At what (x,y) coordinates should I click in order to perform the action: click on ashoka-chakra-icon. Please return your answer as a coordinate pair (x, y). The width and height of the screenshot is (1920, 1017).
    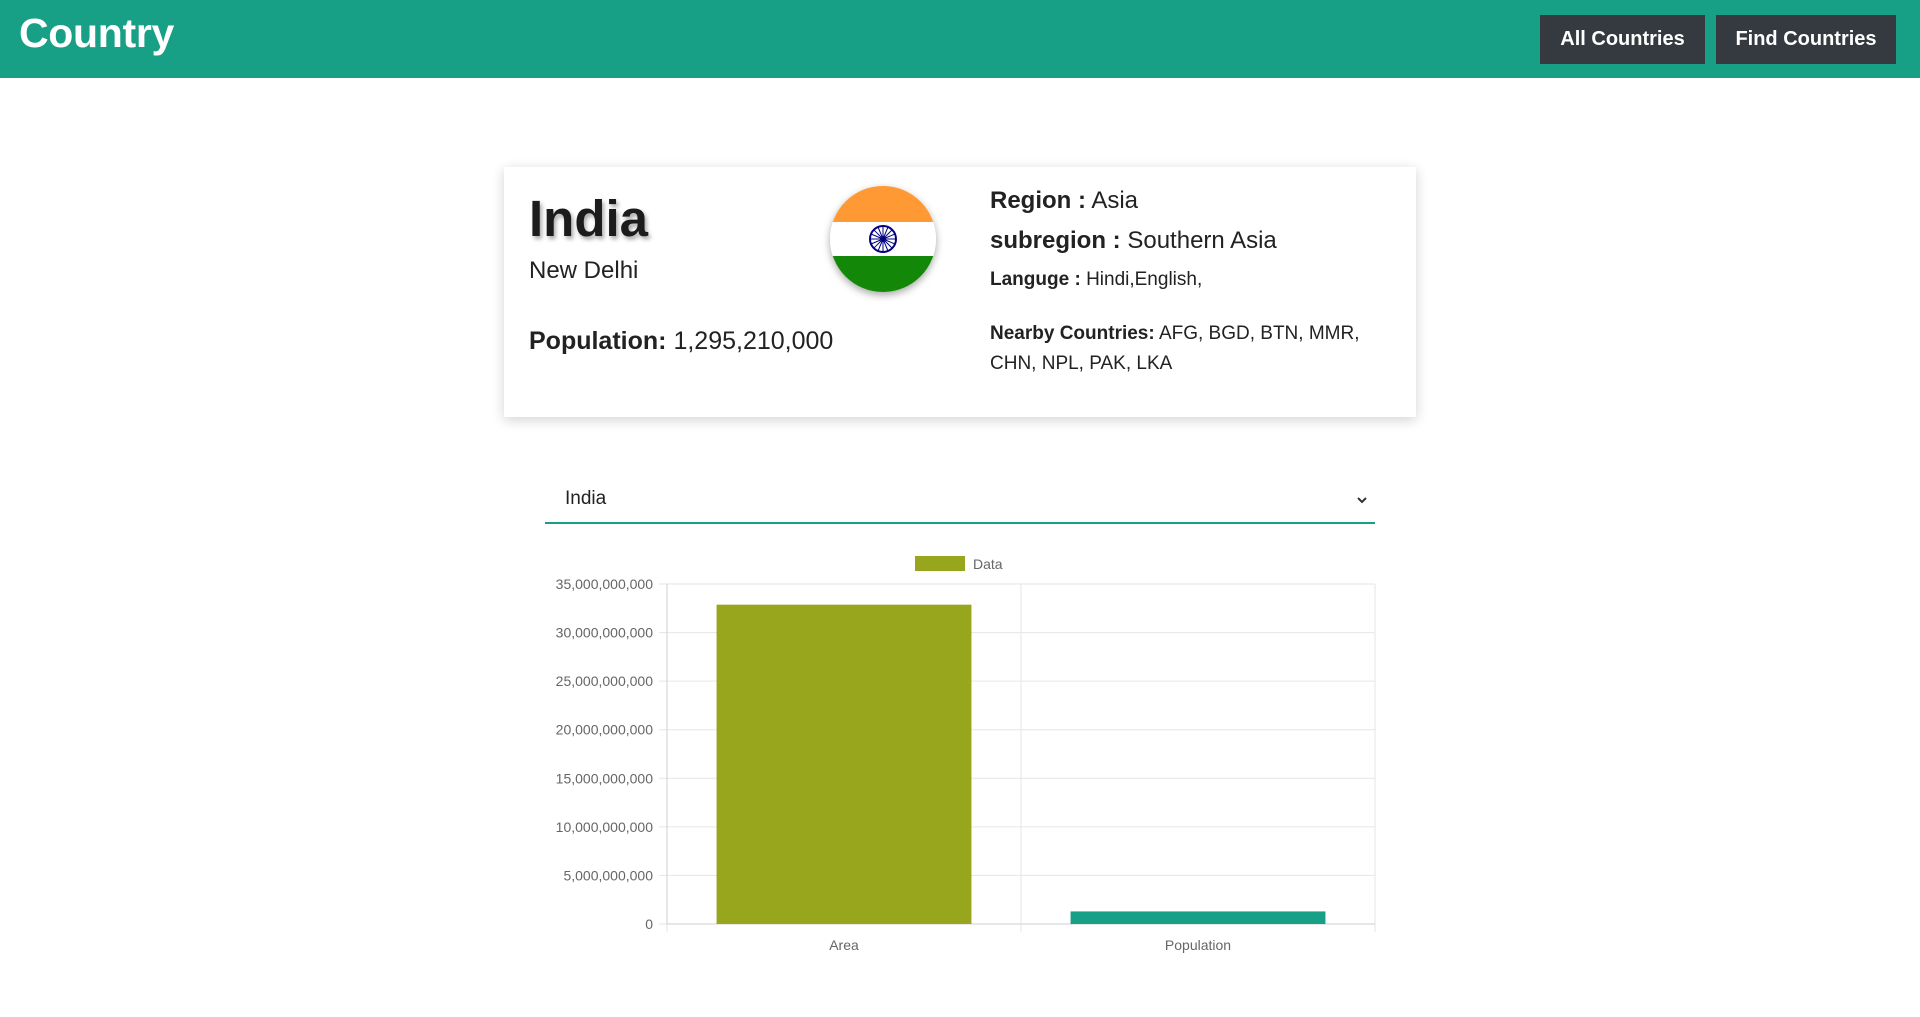
    Looking at the image, I should click on (883, 239).